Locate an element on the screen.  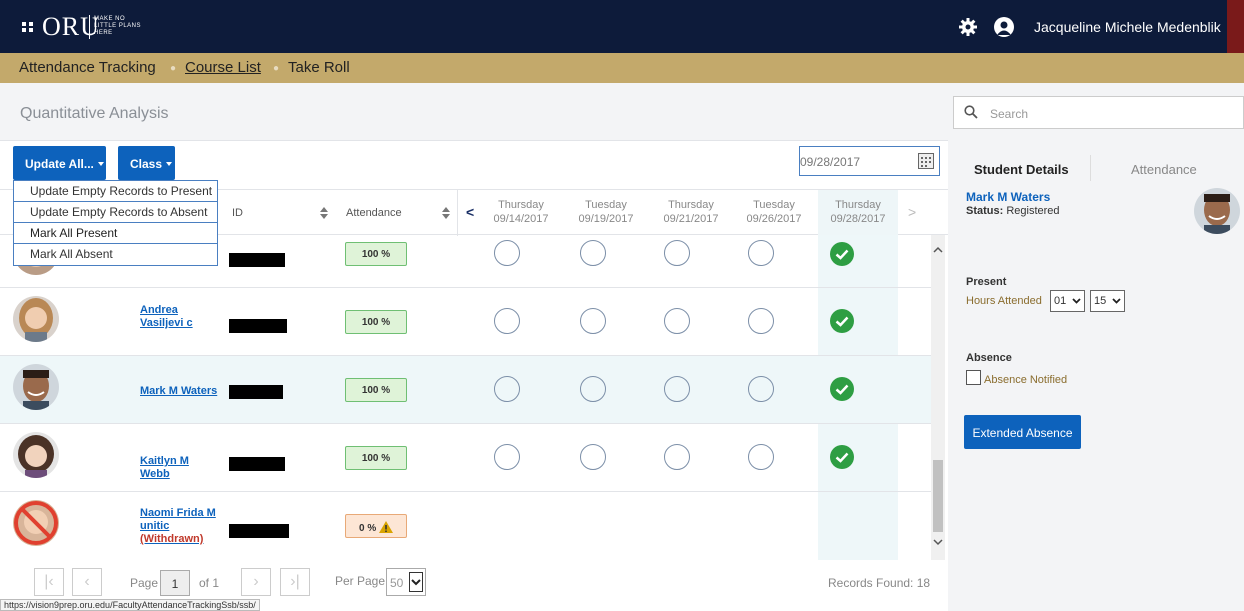
date-column-0: Thursday 09/14/2017 is located at coordinates (521, 212).